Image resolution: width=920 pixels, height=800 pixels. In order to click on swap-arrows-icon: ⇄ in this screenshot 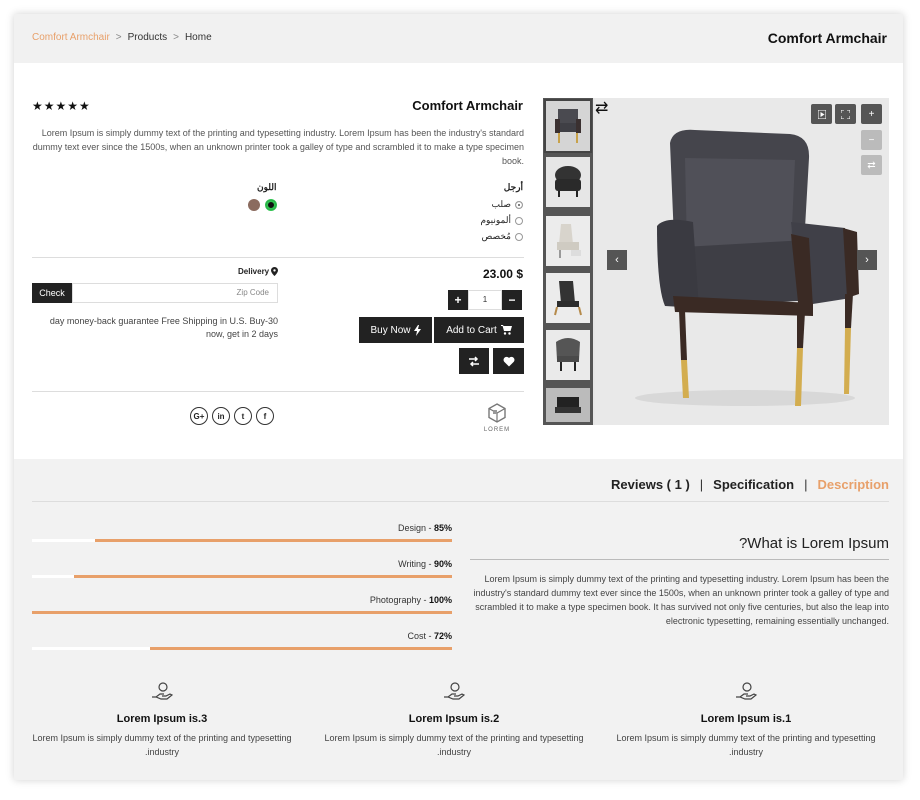, I will do `click(601, 108)`.